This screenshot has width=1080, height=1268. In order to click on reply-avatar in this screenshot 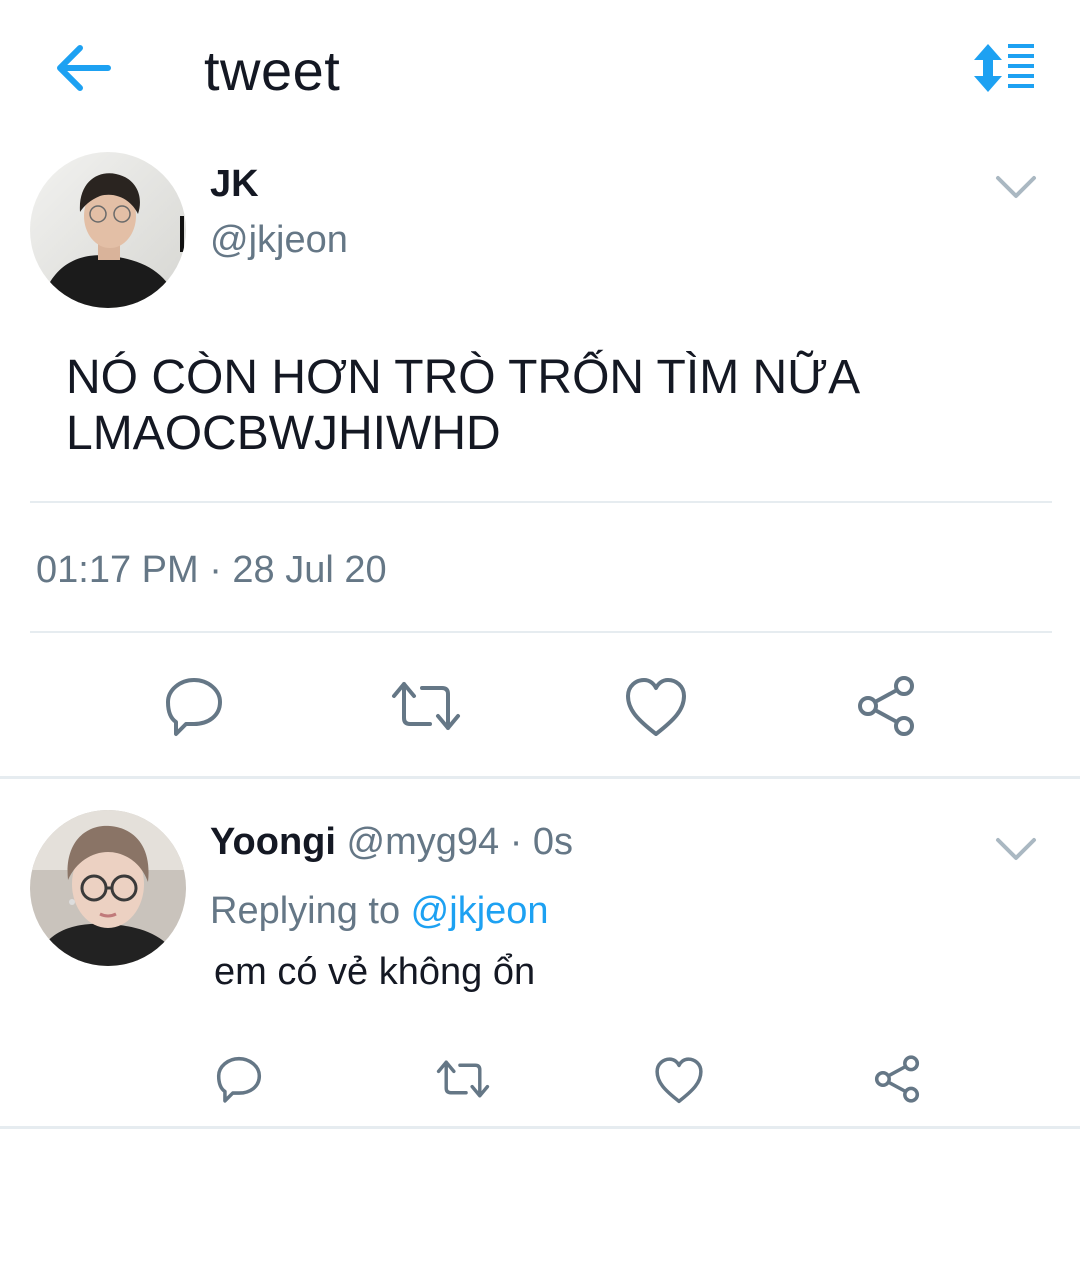, I will do `click(108, 888)`.